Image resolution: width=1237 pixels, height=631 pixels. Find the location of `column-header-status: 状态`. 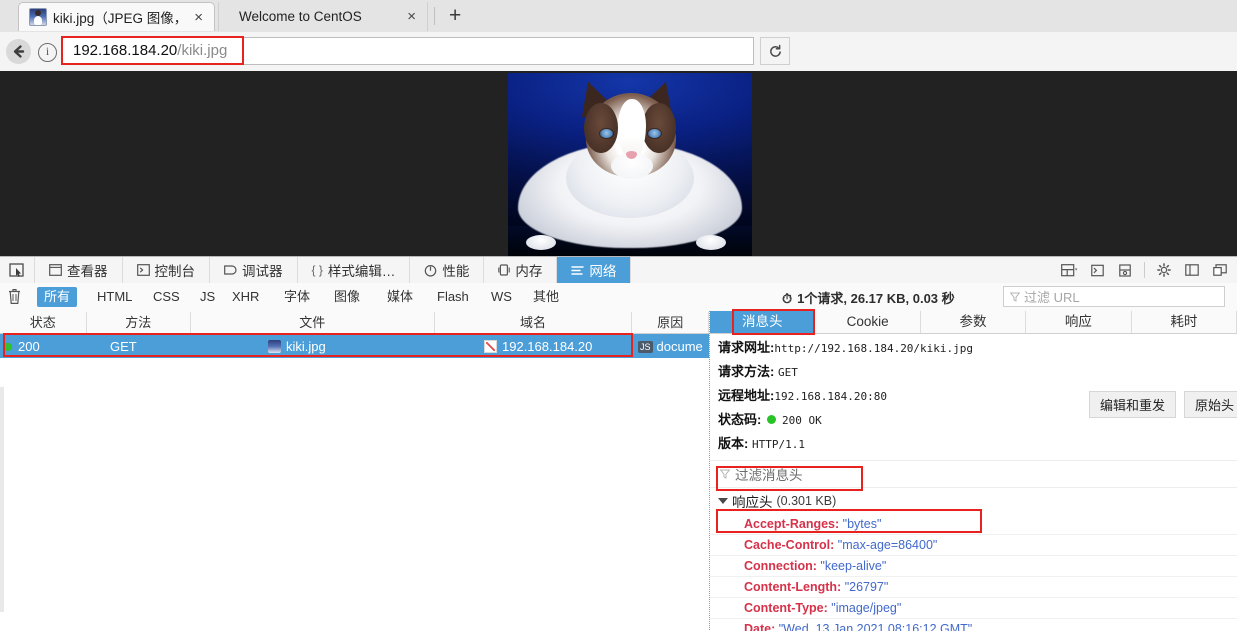

column-header-status: 状态 is located at coordinates (43, 322).